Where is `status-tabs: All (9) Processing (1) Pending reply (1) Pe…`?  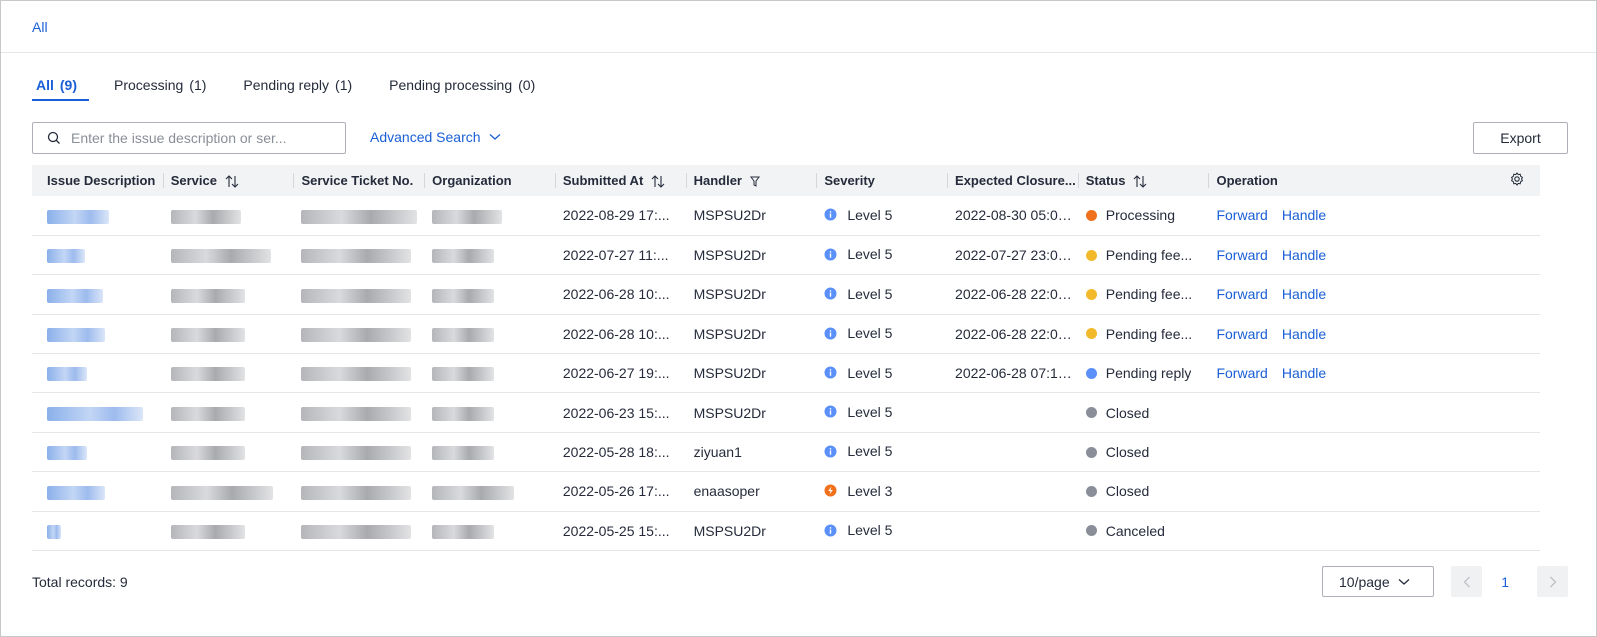 status-tabs: All (9) Processing (1) Pending reply (1) Pe… is located at coordinates (800, 77).